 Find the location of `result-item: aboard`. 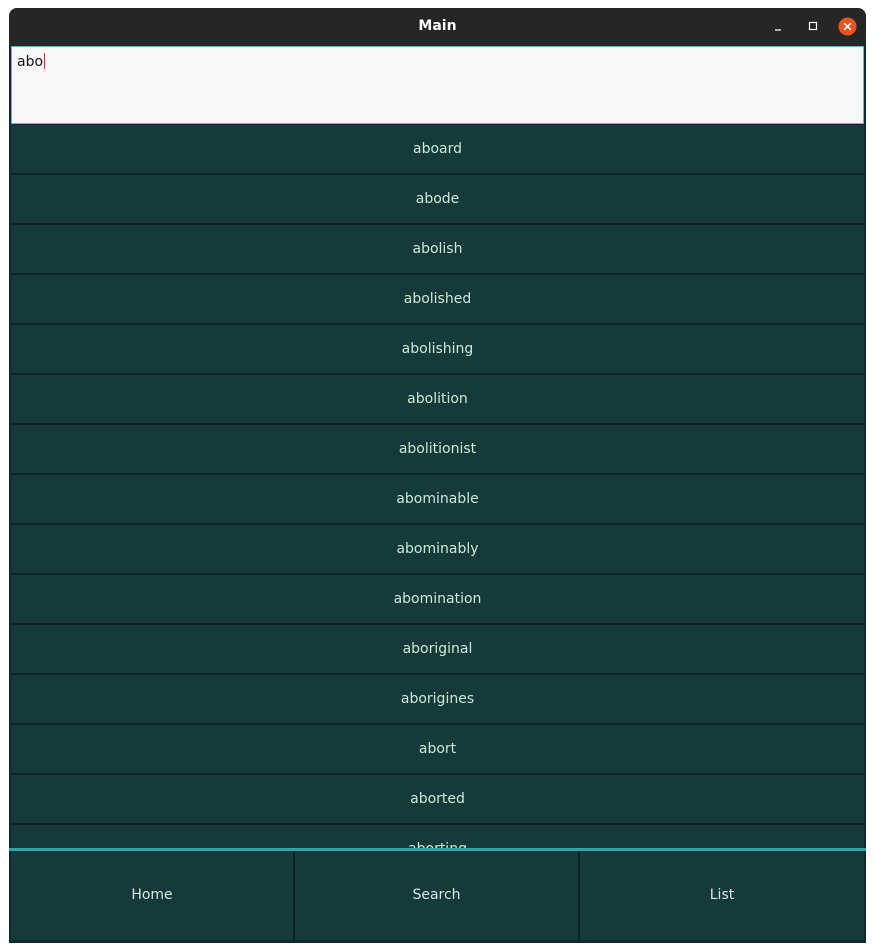

result-item: aboard is located at coordinates (437, 150).